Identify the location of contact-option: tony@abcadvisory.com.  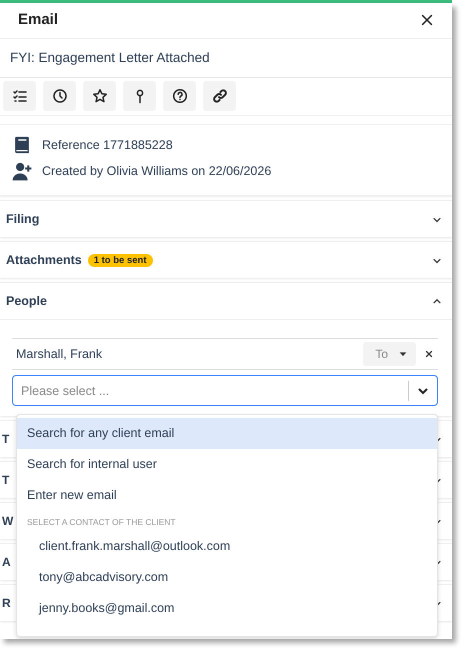
(227, 577).